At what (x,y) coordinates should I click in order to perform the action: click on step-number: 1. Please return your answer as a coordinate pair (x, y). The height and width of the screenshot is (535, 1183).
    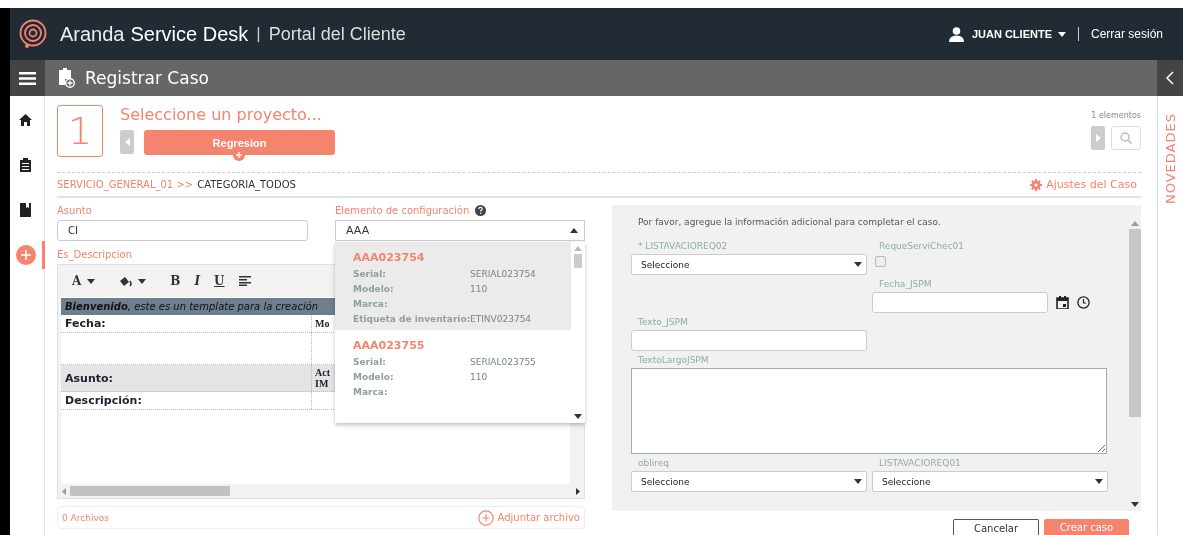
    Looking at the image, I should click on (80, 131).